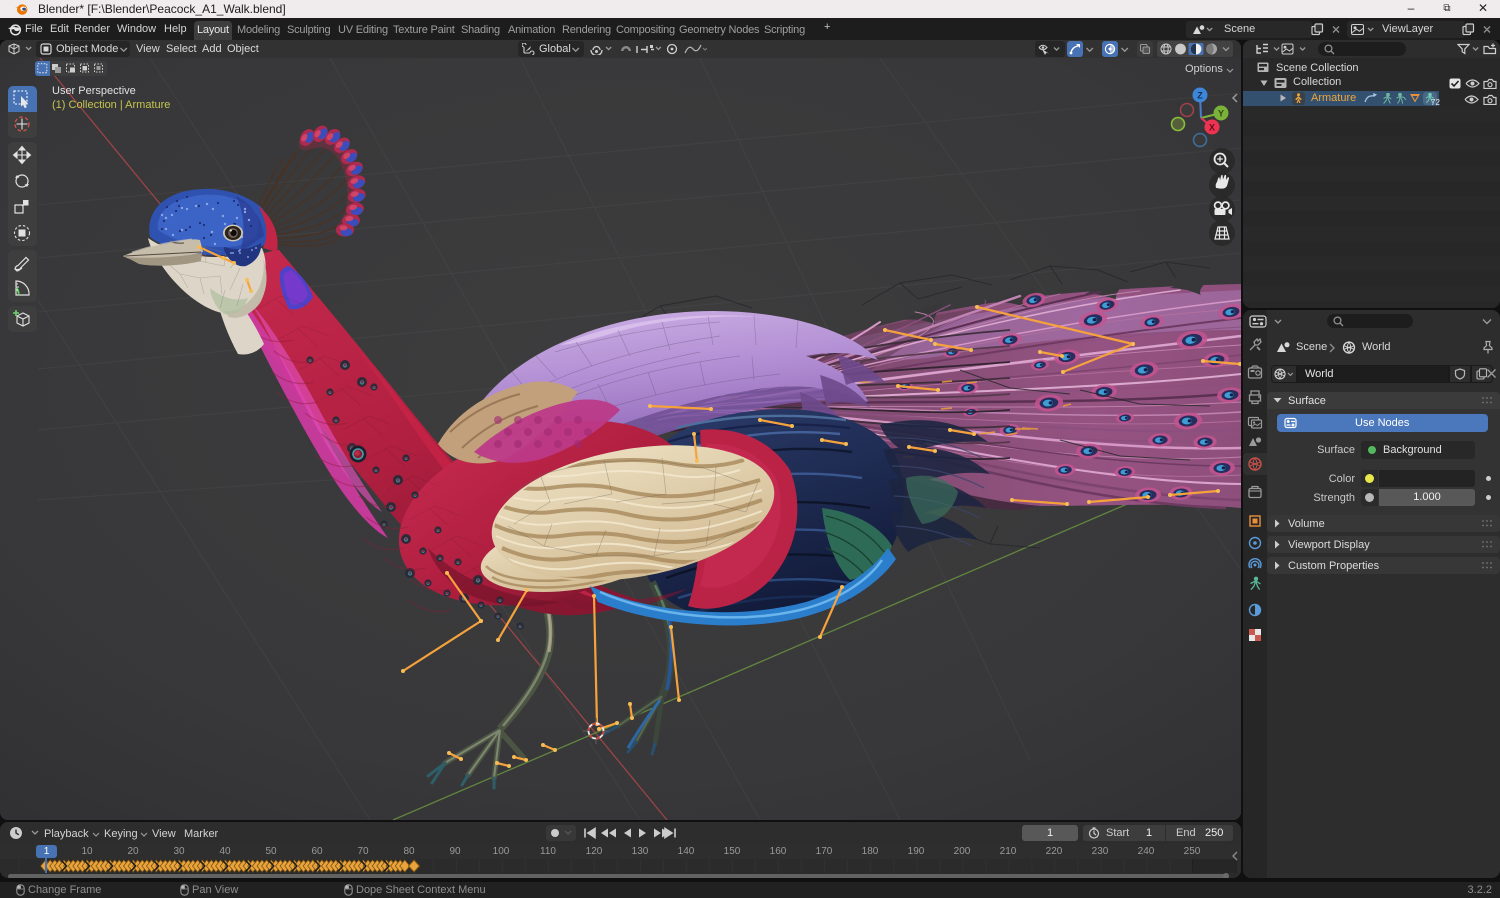  Describe the element at coordinates (1200, 96) in the screenshot. I see `svg-text: Z` at that location.